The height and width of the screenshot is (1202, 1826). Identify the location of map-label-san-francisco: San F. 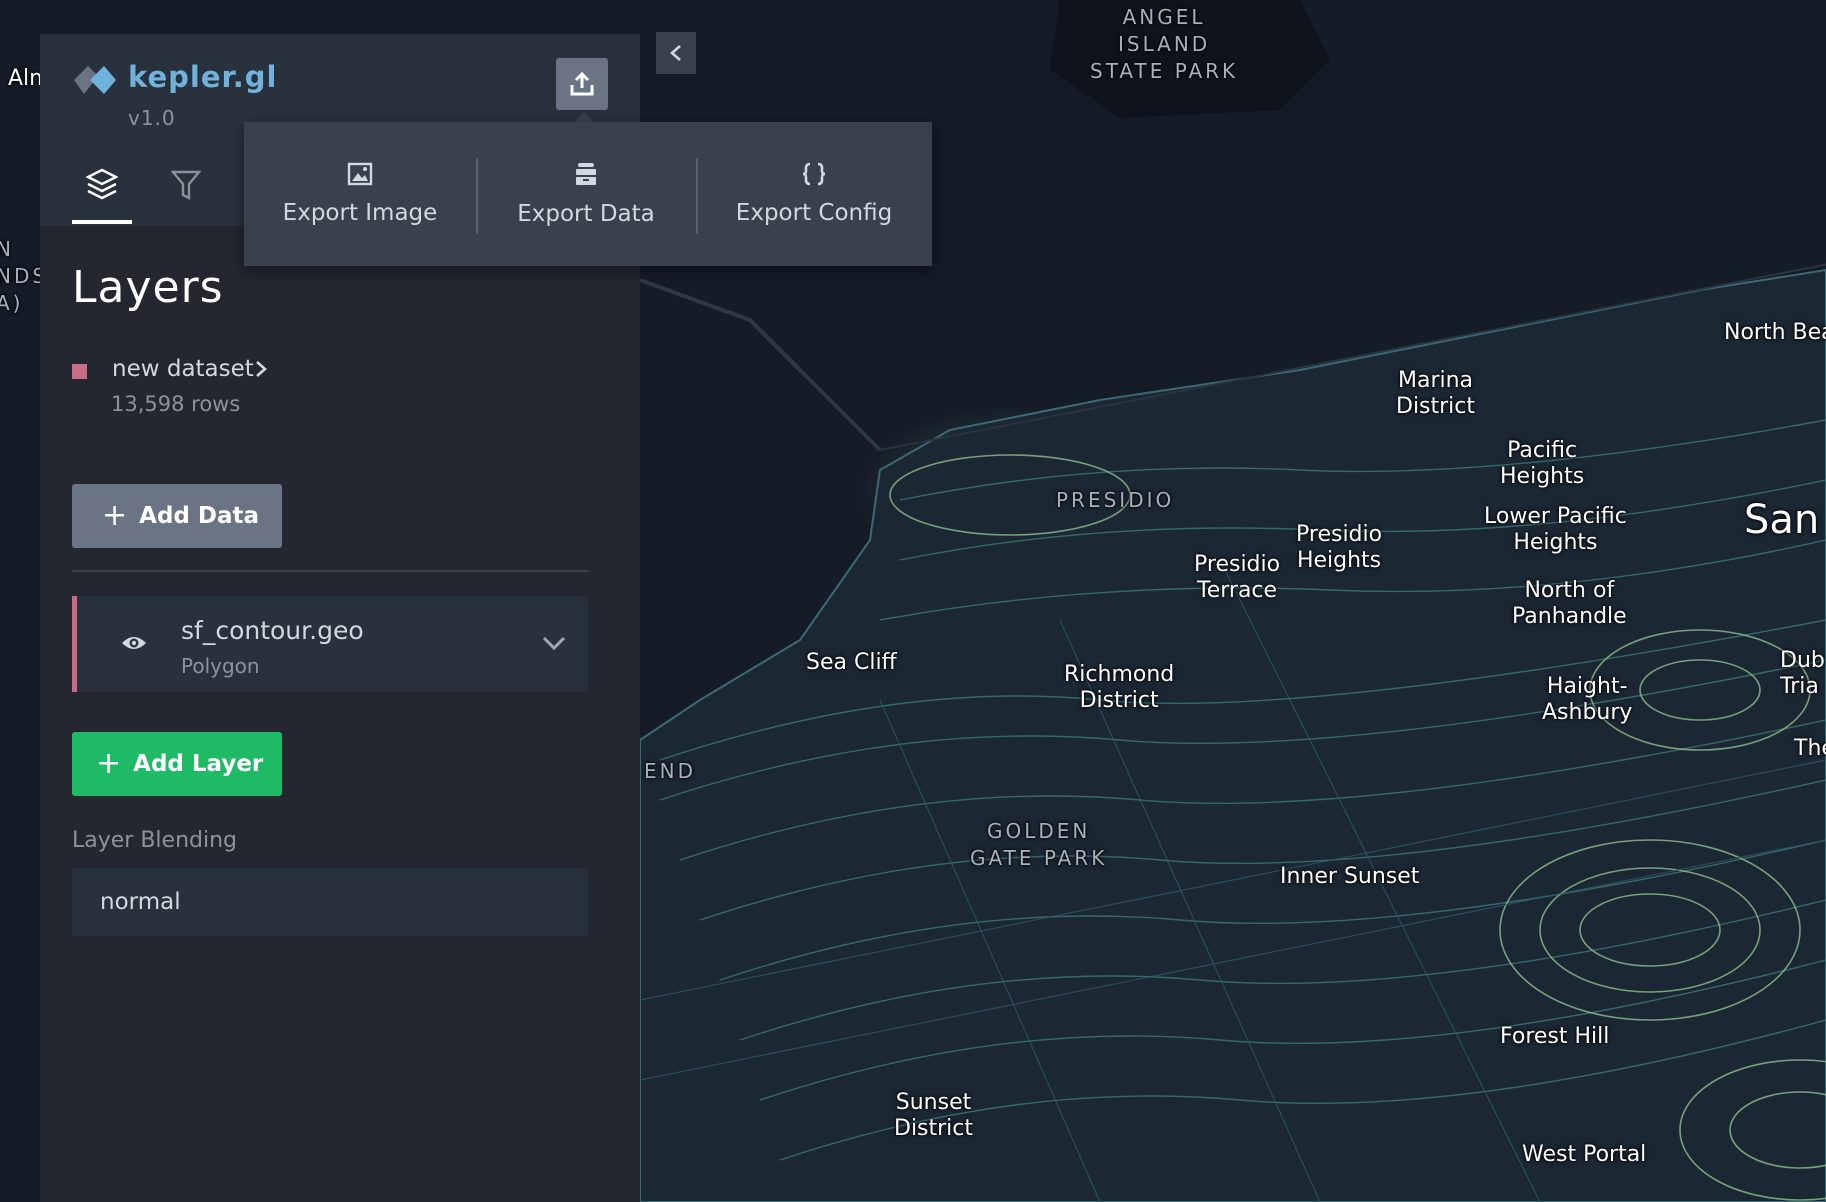
(1782, 520).